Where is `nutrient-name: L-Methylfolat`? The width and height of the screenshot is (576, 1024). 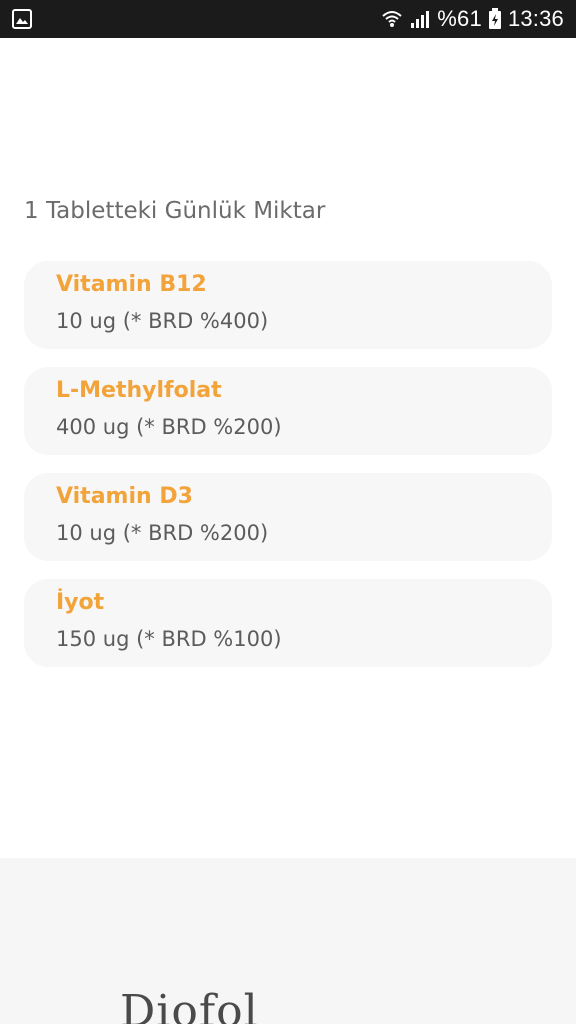
nutrient-name: L-Methylfolat is located at coordinates (139, 390).